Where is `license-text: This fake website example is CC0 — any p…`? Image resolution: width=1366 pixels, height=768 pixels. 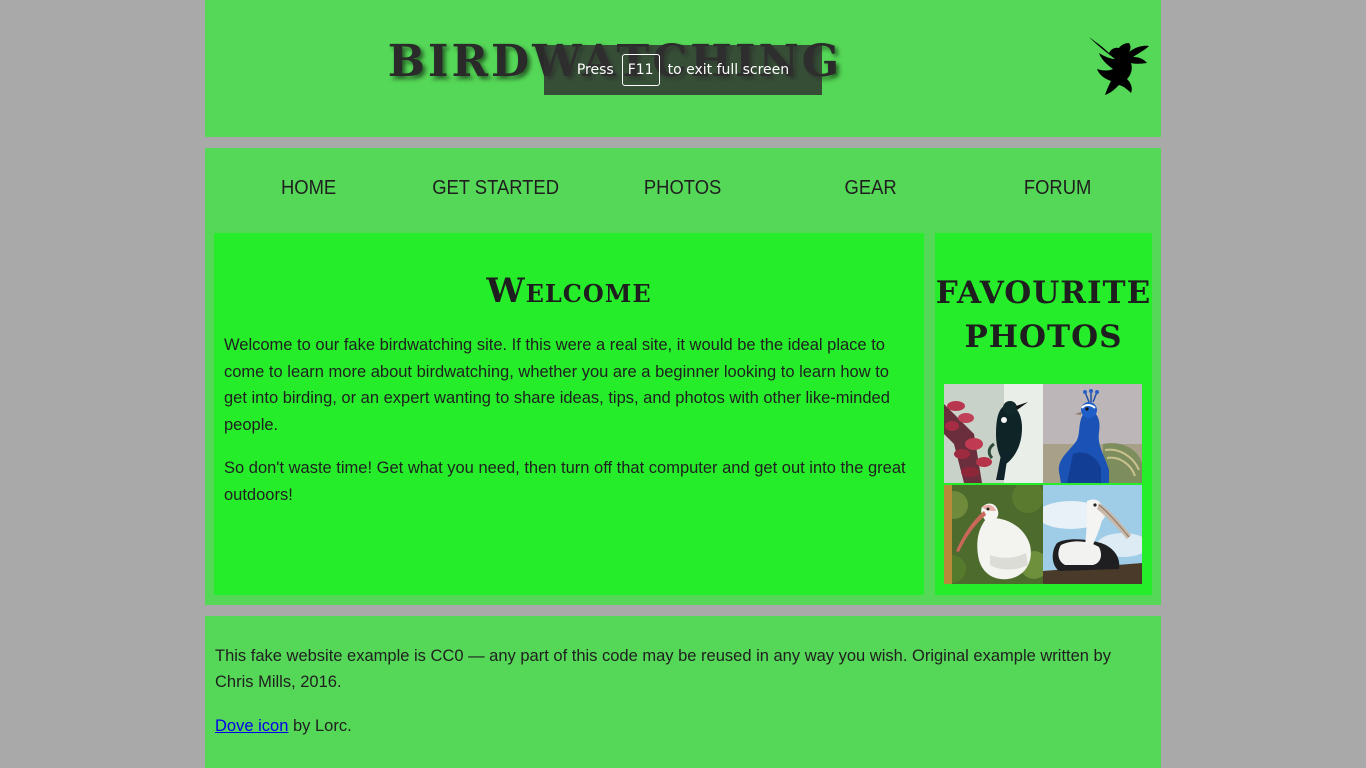
license-text: This fake website example is CC0 — any p… is located at coordinates (663, 669).